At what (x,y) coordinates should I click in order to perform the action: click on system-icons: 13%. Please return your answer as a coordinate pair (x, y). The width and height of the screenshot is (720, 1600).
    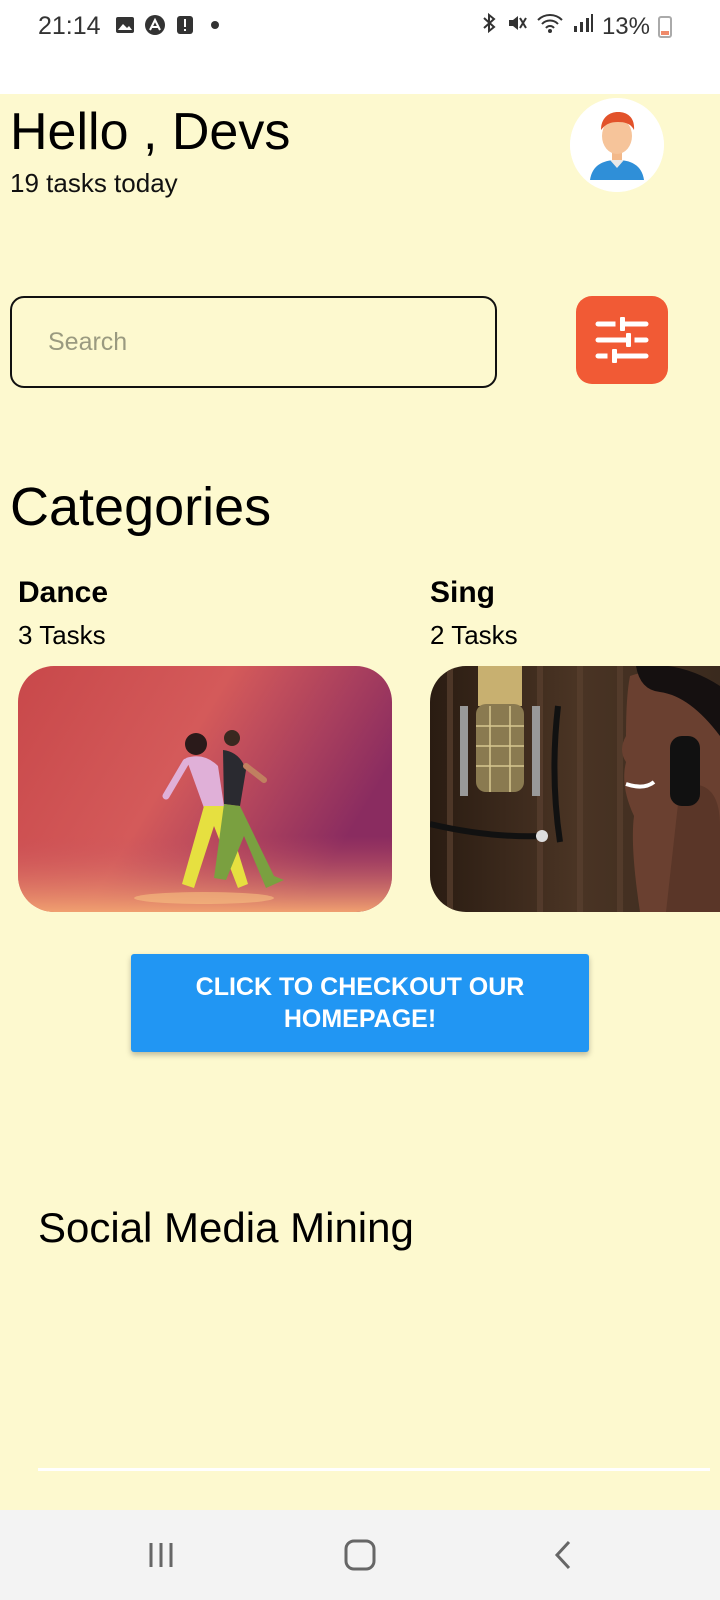
    Looking at the image, I should click on (576, 26).